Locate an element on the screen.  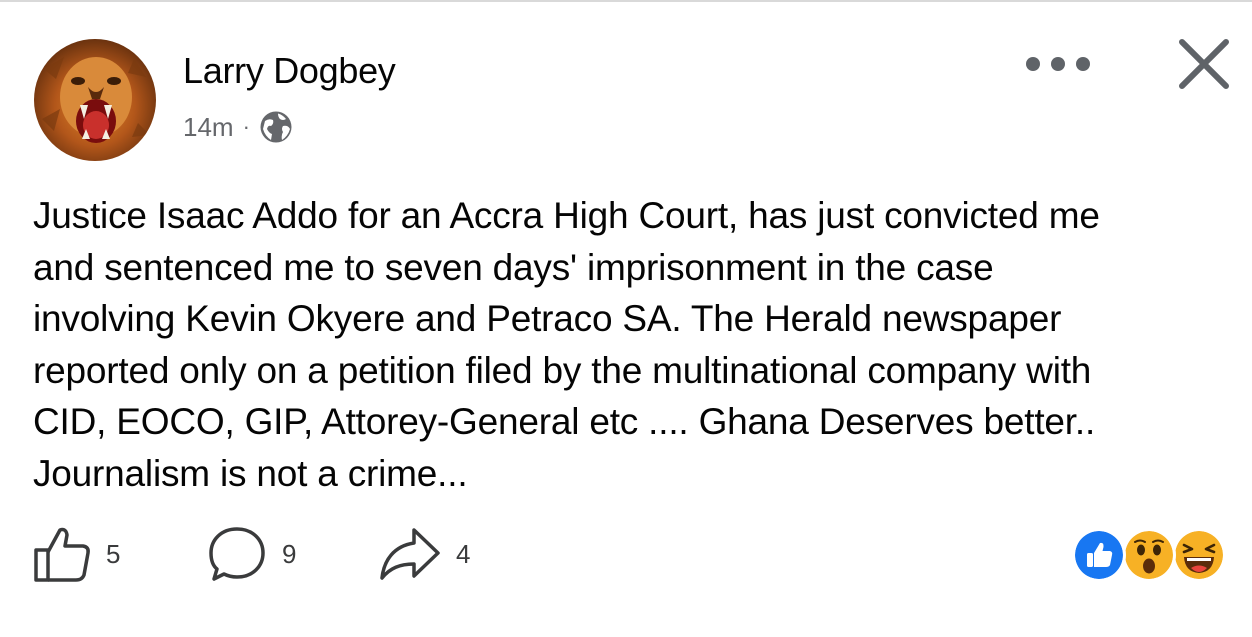
like-button: 5 is located at coordinates (76, 554).